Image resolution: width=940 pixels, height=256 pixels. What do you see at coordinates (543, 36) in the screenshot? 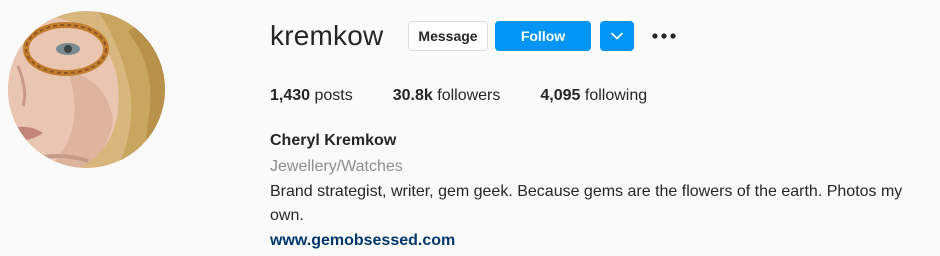
I see `follow-button: Follow` at bounding box center [543, 36].